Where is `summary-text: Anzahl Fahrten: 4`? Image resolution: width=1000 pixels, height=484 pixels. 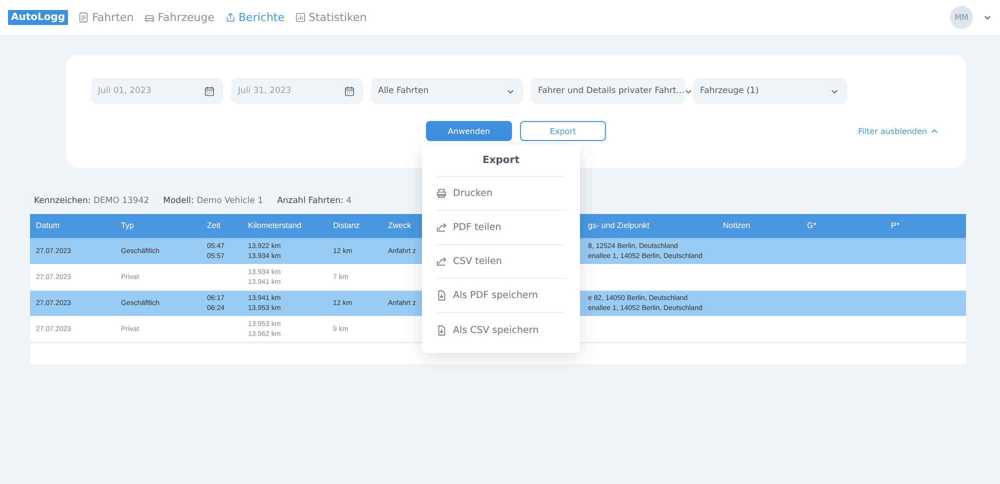 summary-text: Anzahl Fahrten: 4 is located at coordinates (314, 201).